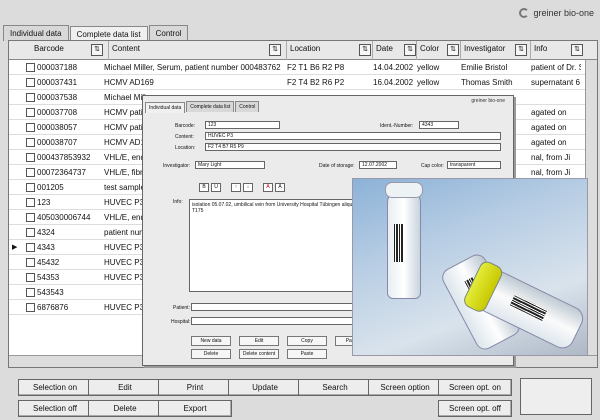 The image size is (600, 420). I want to click on cell-barcode: 000037538, so click(57, 97).